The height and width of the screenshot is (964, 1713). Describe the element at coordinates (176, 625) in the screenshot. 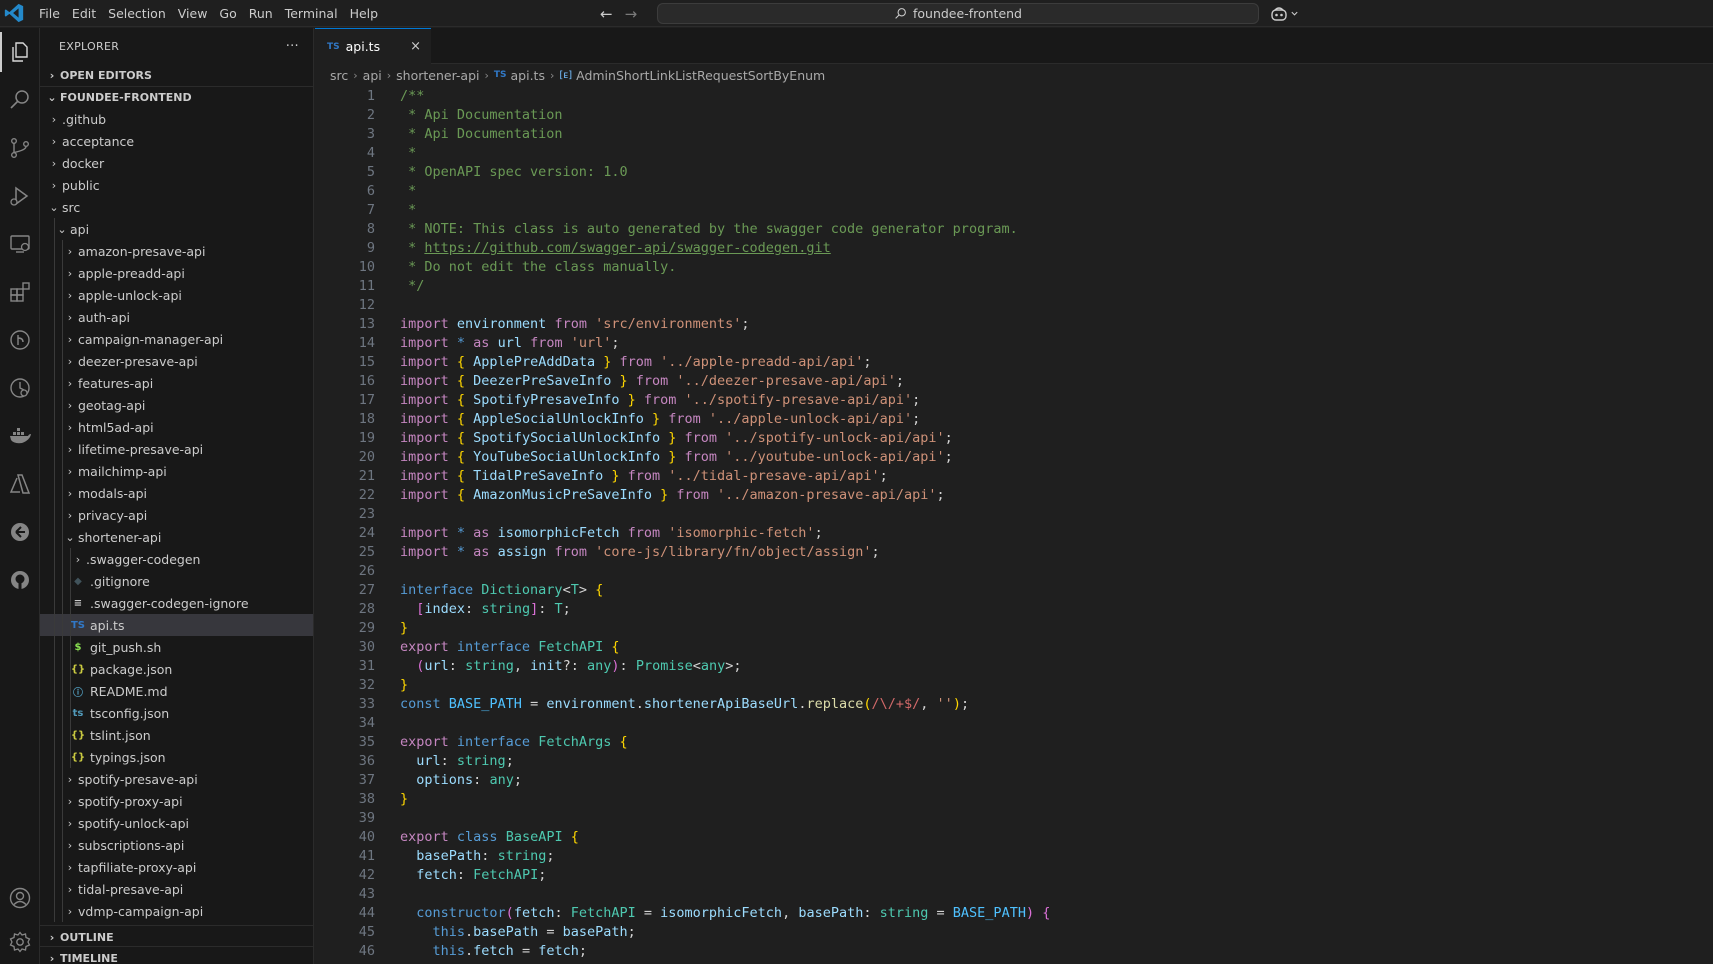

I see `file-api-ts: TS api.ts` at that location.